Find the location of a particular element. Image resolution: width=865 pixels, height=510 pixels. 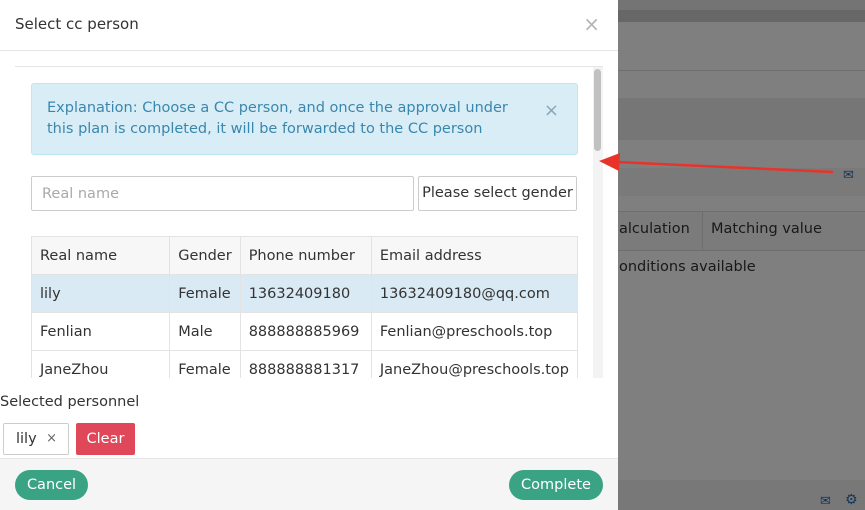

arrow-annotation is located at coordinates (716, 163).